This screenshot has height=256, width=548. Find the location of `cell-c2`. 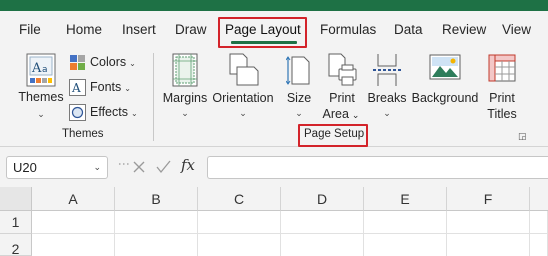

cell-c2 is located at coordinates (239, 245).